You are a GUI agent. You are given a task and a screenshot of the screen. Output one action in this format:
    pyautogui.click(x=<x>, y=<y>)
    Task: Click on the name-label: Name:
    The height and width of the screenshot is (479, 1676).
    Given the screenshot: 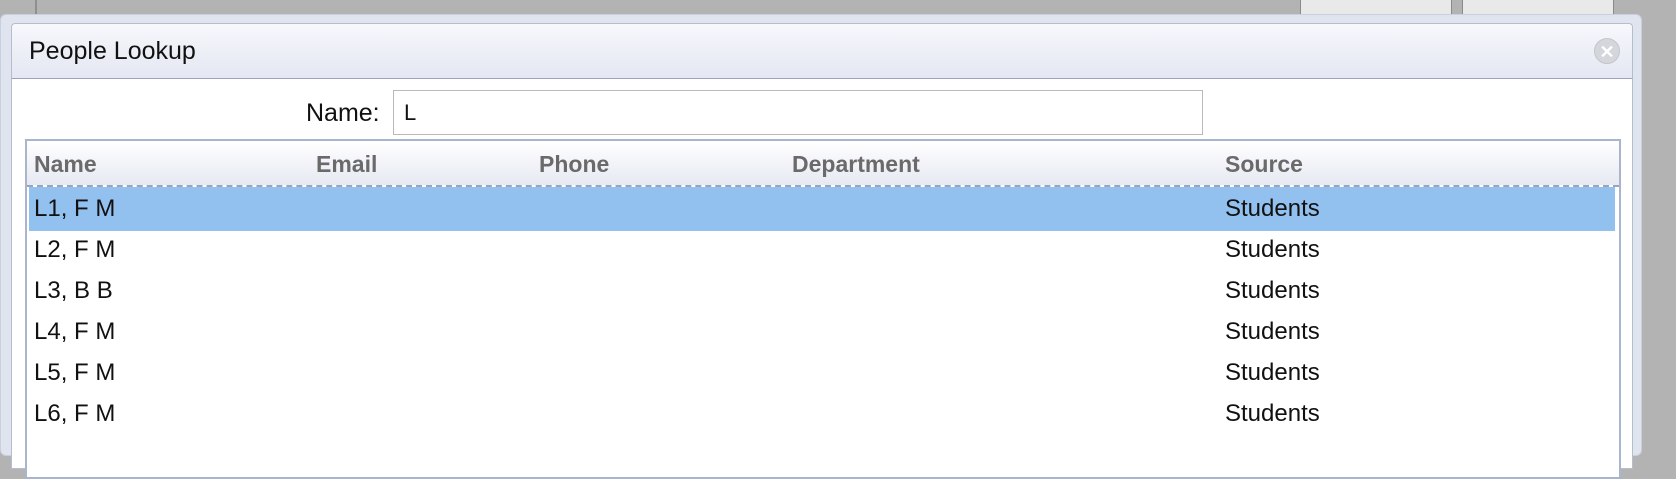 What is the action you would take?
    pyautogui.click(x=343, y=113)
    